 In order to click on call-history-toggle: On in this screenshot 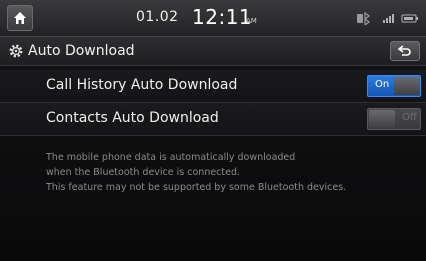, I will do `click(394, 86)`.